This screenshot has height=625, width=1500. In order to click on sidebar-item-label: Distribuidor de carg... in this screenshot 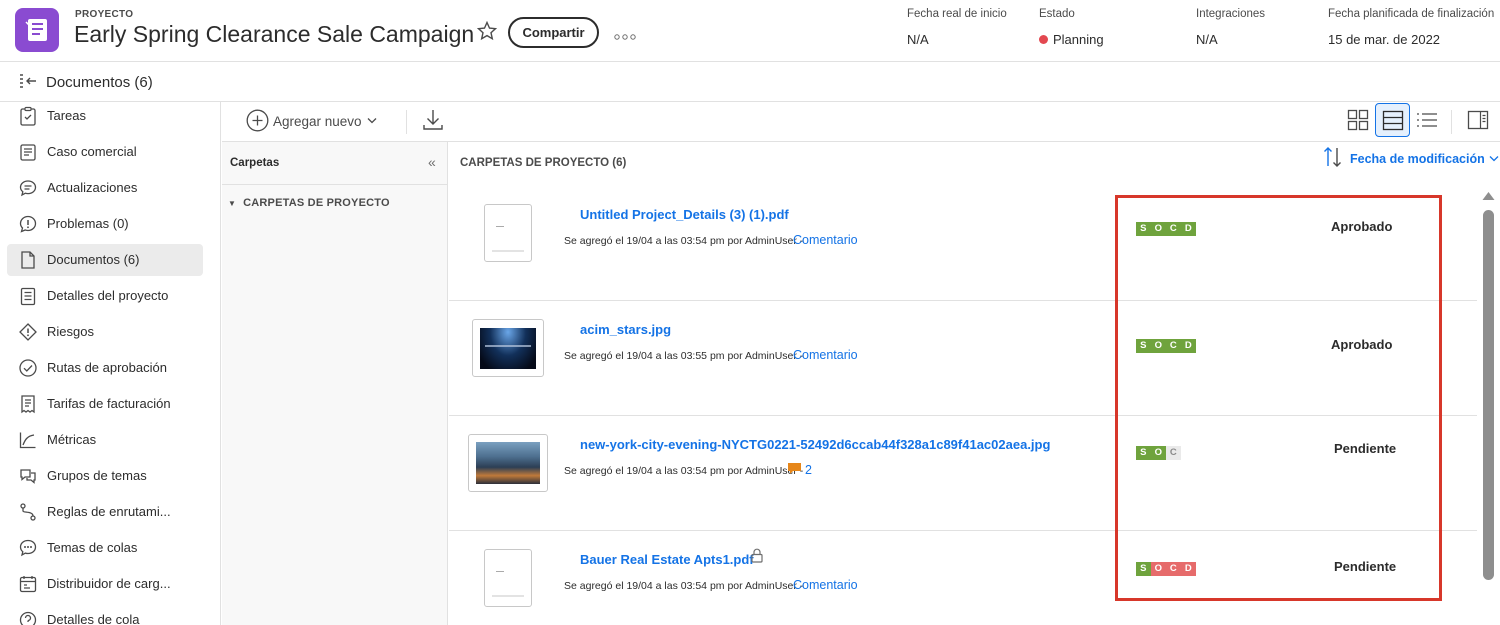, I will do `click(109, 583)`.